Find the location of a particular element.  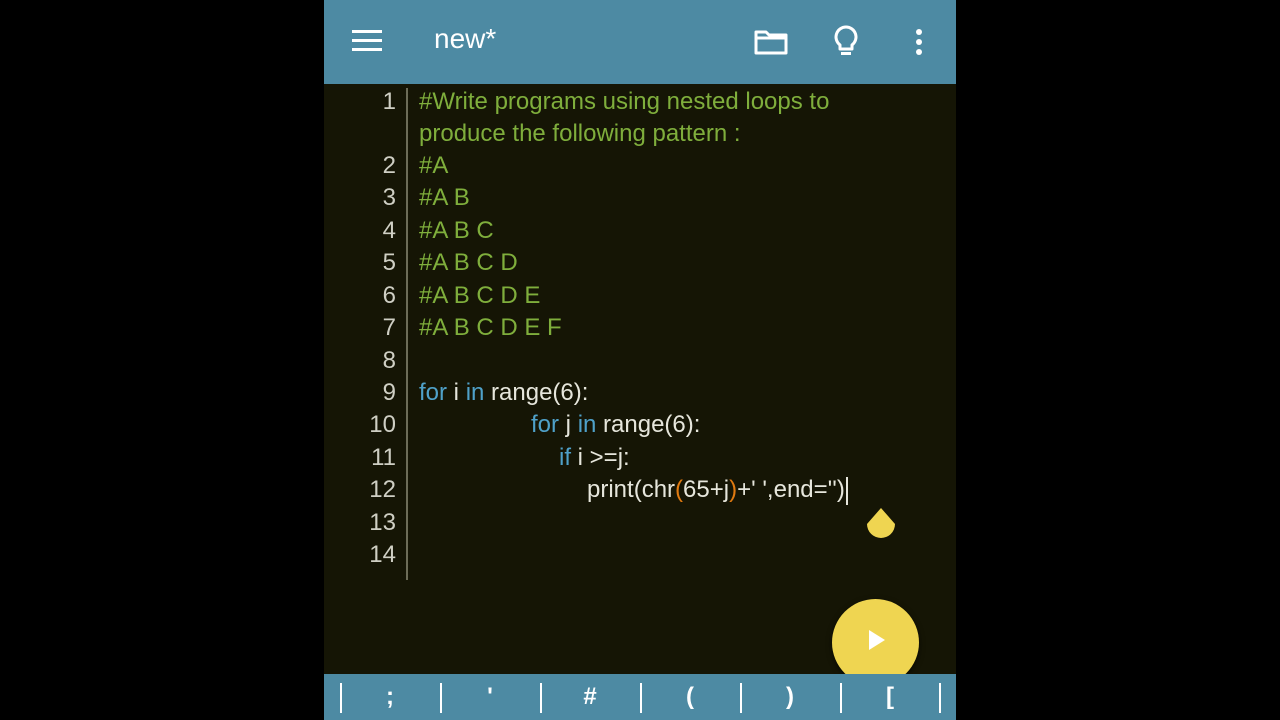

code-comment: #A B C D E is located at coordinates (480, 295).